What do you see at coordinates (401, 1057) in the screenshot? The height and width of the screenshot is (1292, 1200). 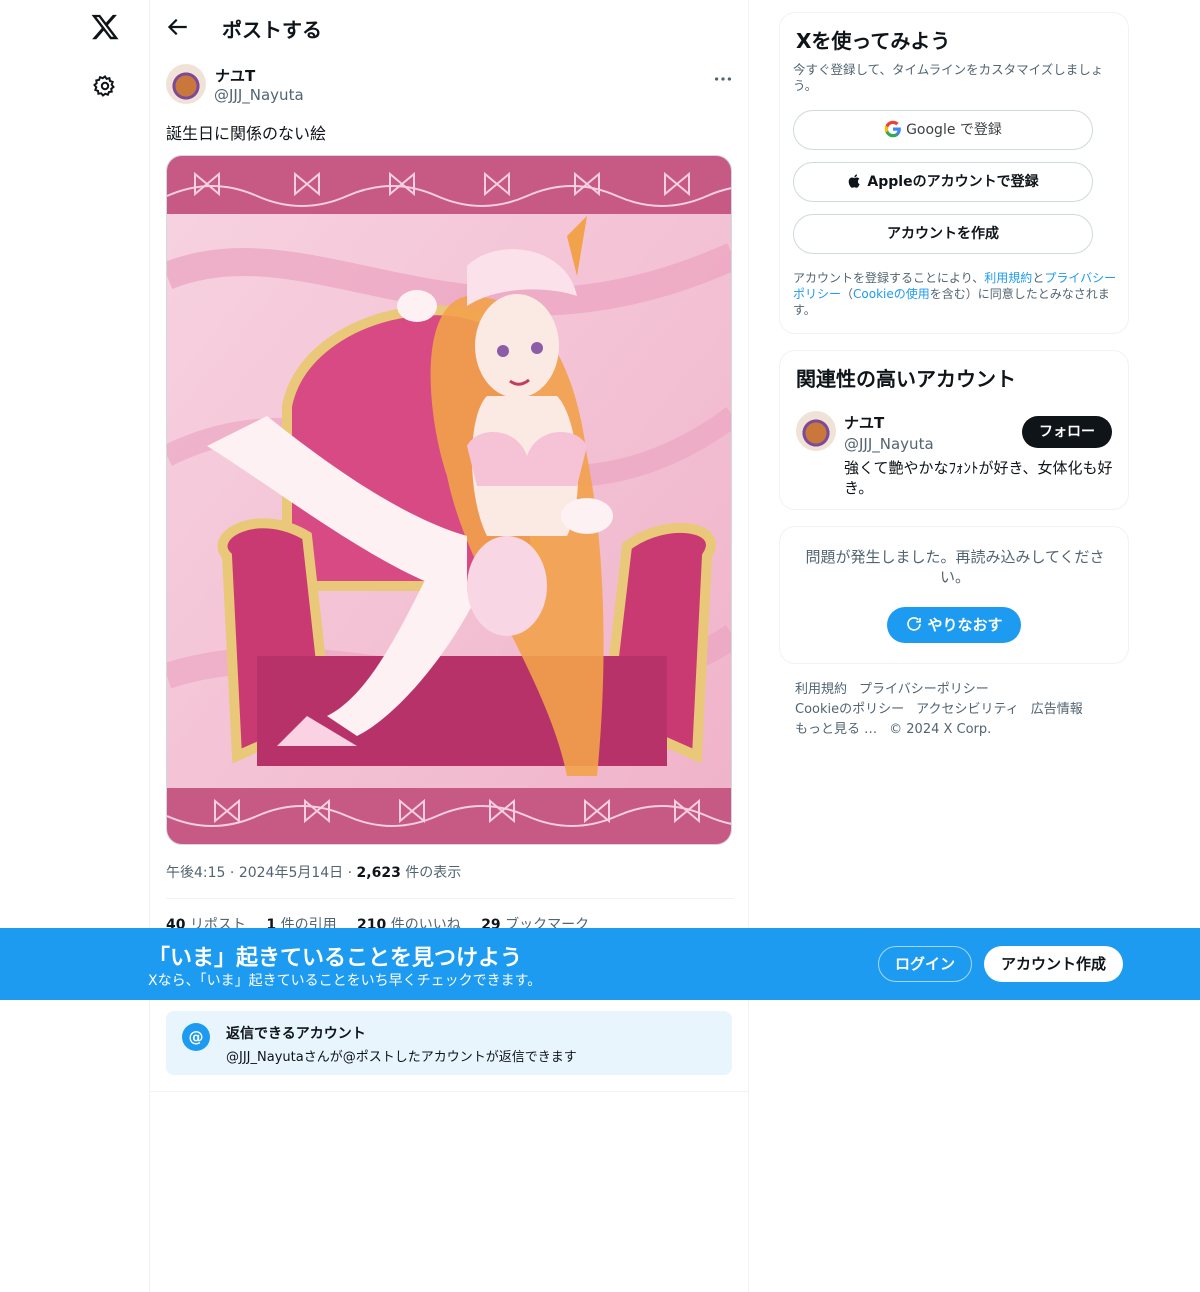 I see `reply-restriction-subtitle: @JJJ_Nayutaさんが@ポストしたアカウントが返信できます` at bounding box center [401, 1057].